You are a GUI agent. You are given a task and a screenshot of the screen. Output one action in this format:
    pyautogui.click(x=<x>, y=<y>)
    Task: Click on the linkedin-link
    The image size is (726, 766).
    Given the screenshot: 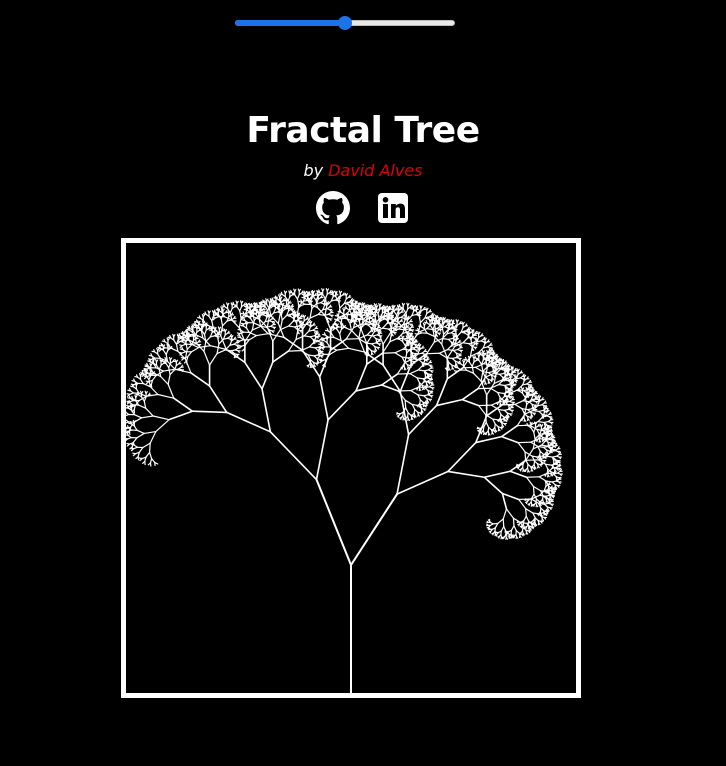 What is the action you would take?
    pyautogui.click(x=393, y=208)
    